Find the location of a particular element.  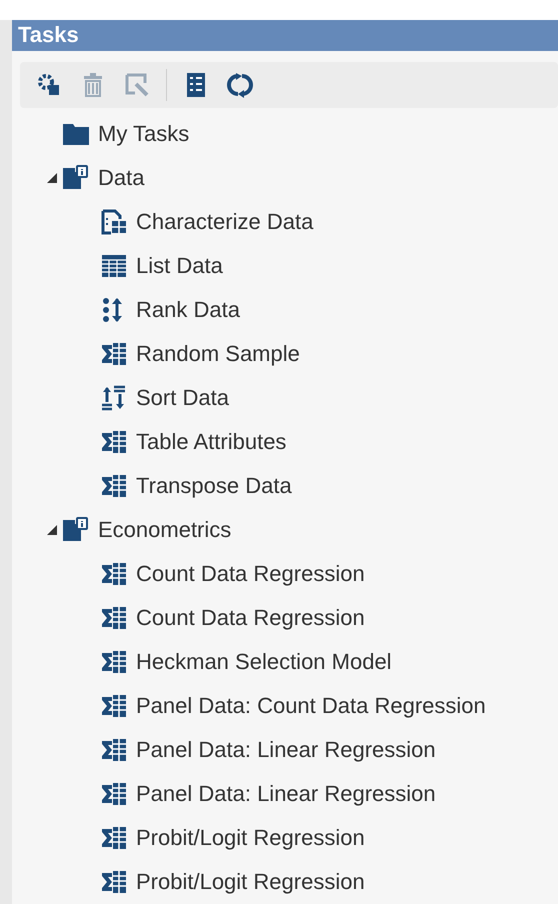

folder-icon is located at coordinates (76, 134).